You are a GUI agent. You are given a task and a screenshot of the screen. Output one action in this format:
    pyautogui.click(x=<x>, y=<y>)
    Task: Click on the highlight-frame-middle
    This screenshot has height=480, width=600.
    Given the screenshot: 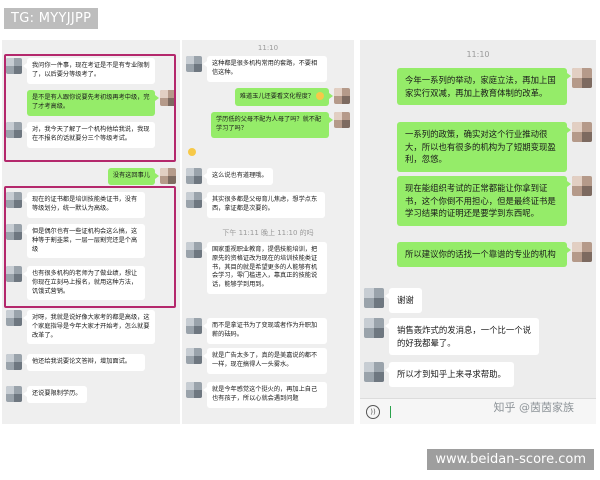 What is the action you would take?
    pyautogui.click(x=90, y=247)
    